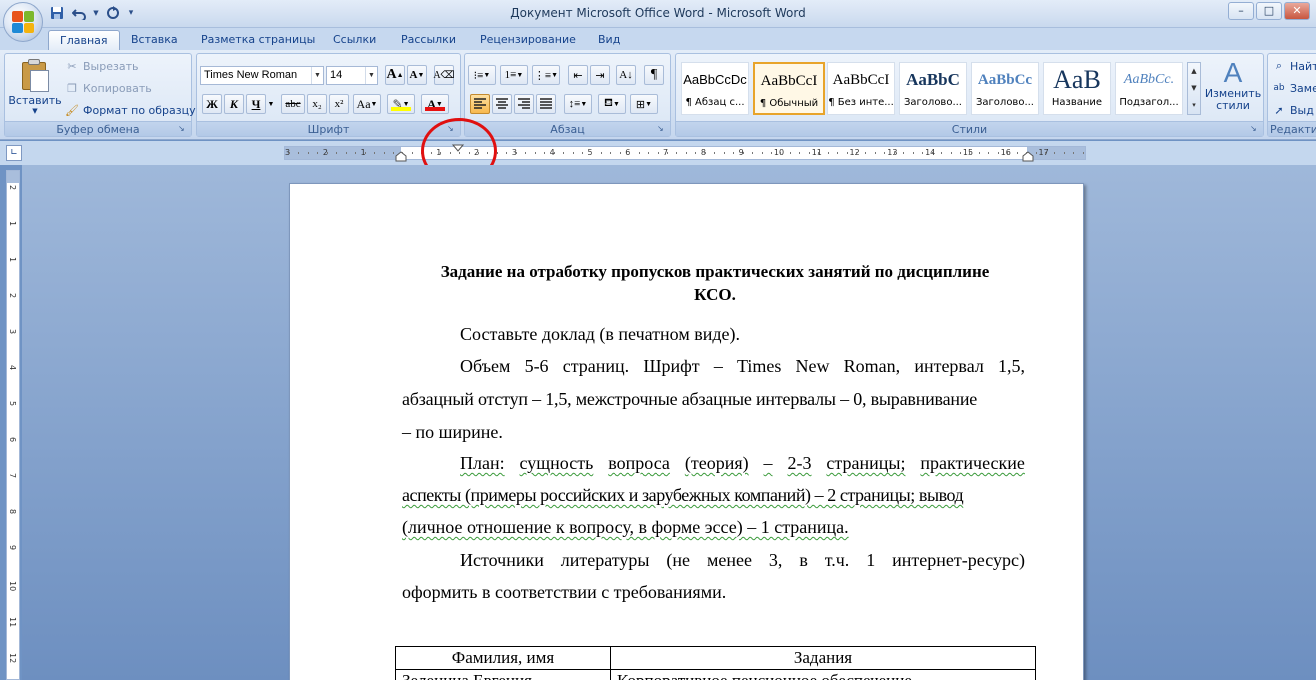  I want to click on right-indent-marker, so click(1028, 154).